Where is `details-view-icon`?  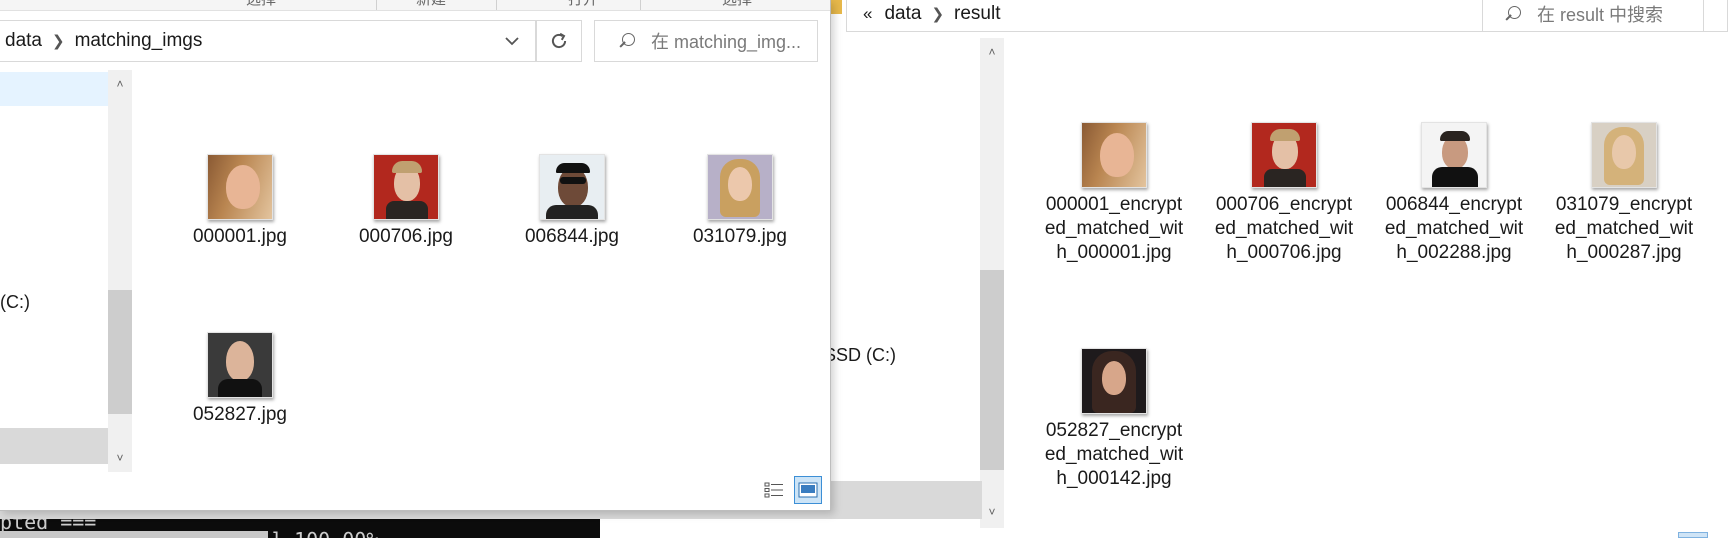 details-view-icon is located at coordinates (773, 490).